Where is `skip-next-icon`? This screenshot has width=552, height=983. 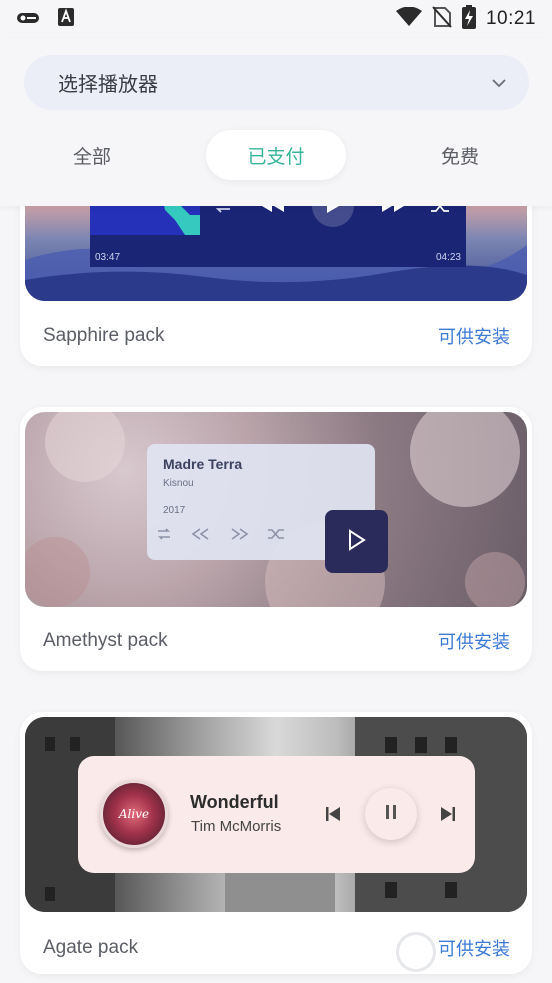 skip-next-icon is located at coordinates (448, 816).